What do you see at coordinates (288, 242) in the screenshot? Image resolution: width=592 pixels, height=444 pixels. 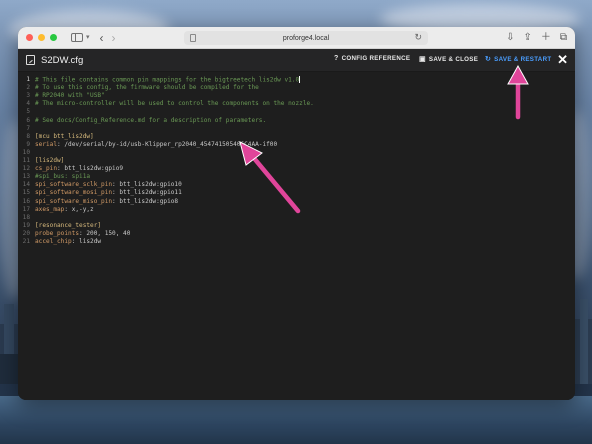 I see `code-line: 21 accel_chip: lis2dw` at bounding box center [288, 242].